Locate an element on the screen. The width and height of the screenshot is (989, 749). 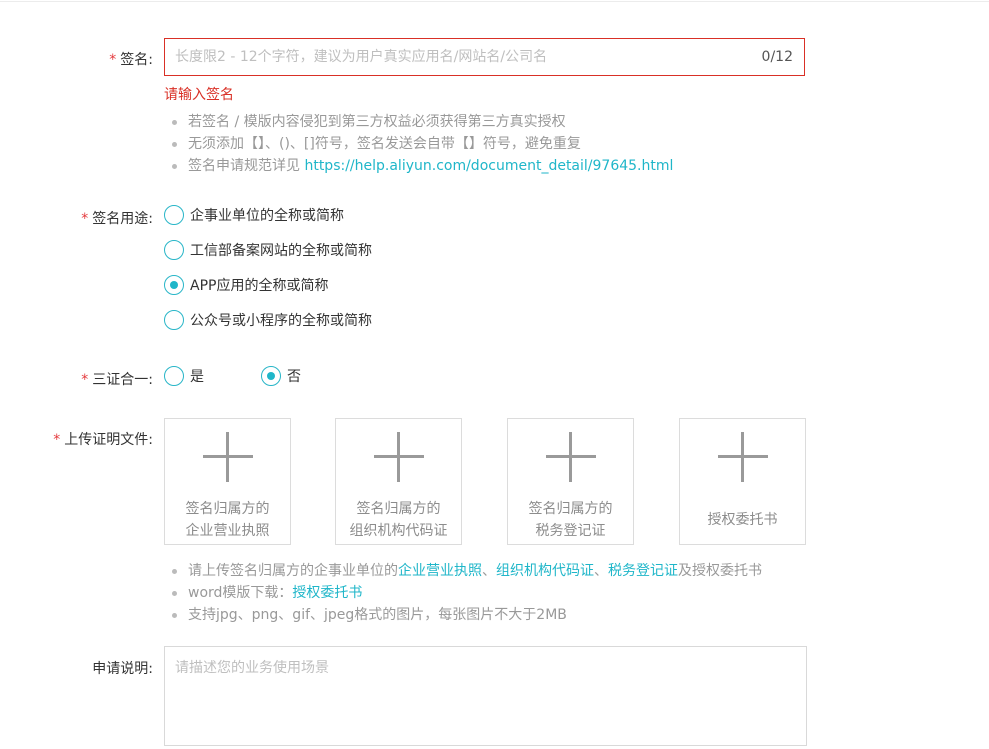
business-license-link: 企业营业执照 is located at coordinates (440, 571).